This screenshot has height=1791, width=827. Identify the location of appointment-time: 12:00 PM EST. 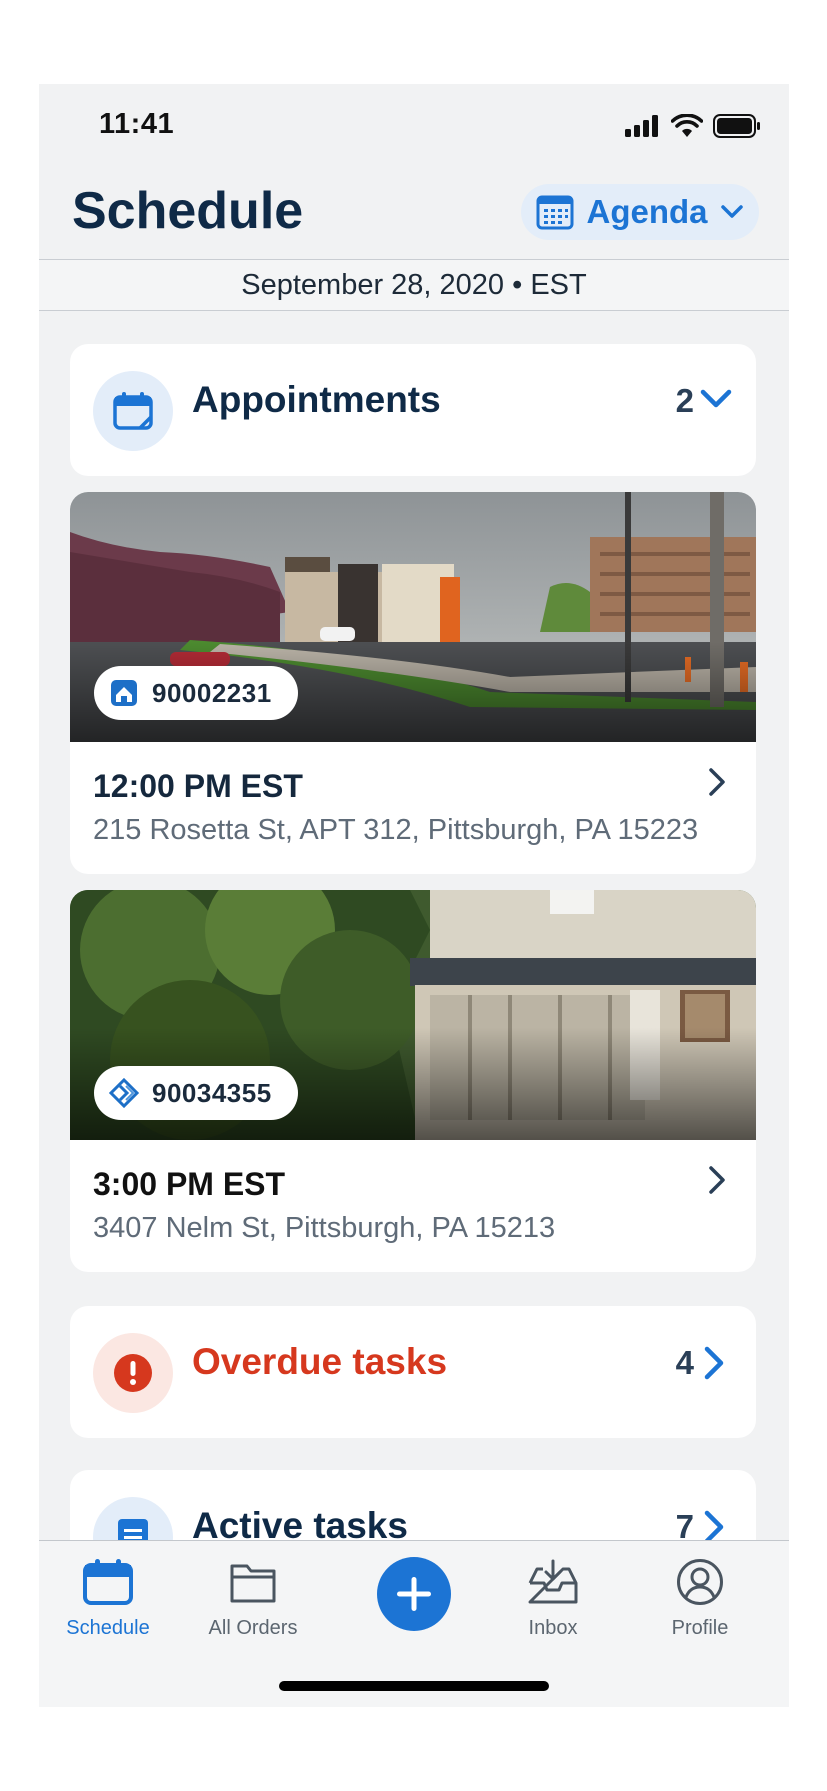
(198, 786).